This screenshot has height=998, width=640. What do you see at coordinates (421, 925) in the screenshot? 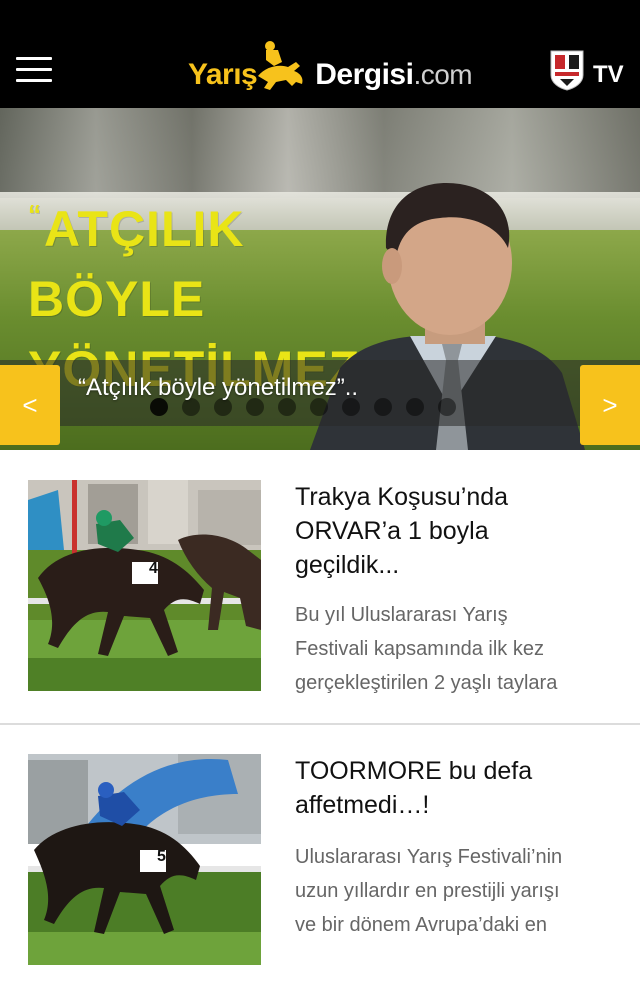
I see `article-excerpt-line: ve bir dönem Avrupa’daki en` at bounding box center [421, 925].